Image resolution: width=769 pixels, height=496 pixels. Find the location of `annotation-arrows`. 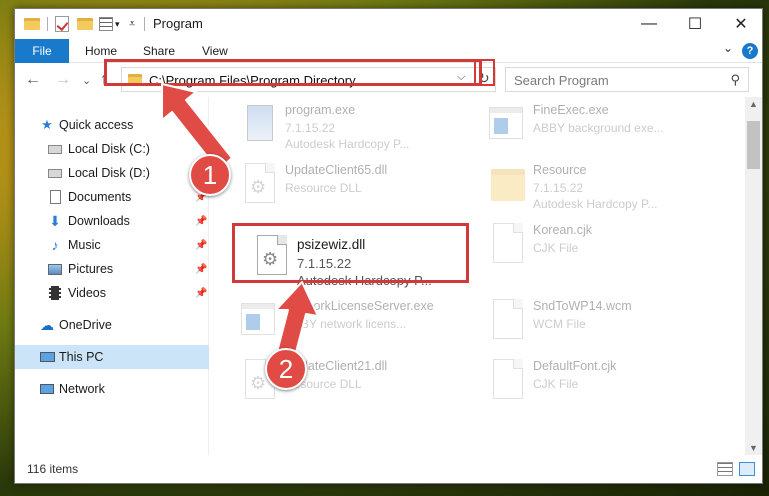

annotation-arrows is located at coordinates (240, 222).